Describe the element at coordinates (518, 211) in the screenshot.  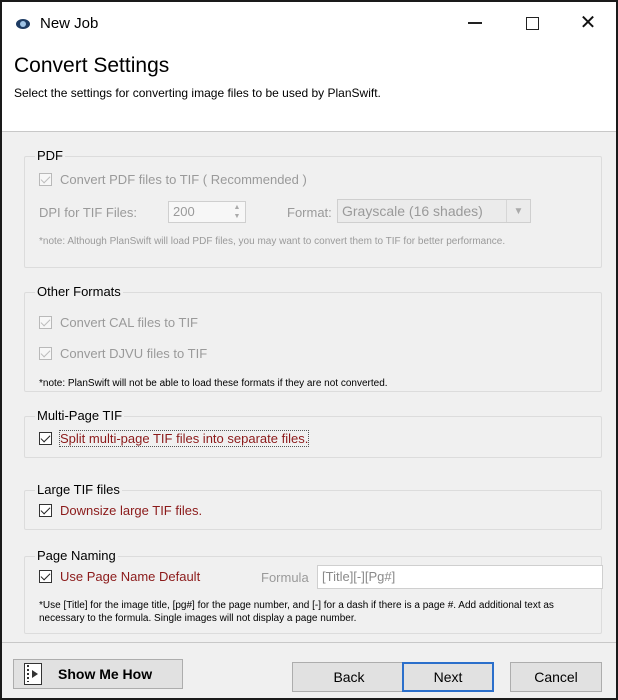
I see `chevron-down-icon: ▼` at that location.